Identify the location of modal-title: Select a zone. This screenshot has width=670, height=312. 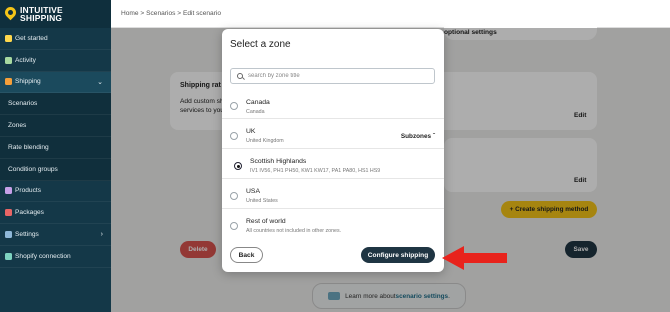
(260, 44).